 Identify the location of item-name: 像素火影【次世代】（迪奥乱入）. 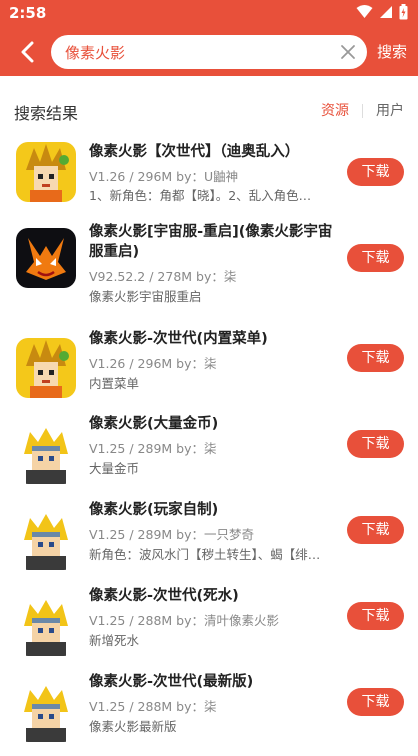
(194, 152).